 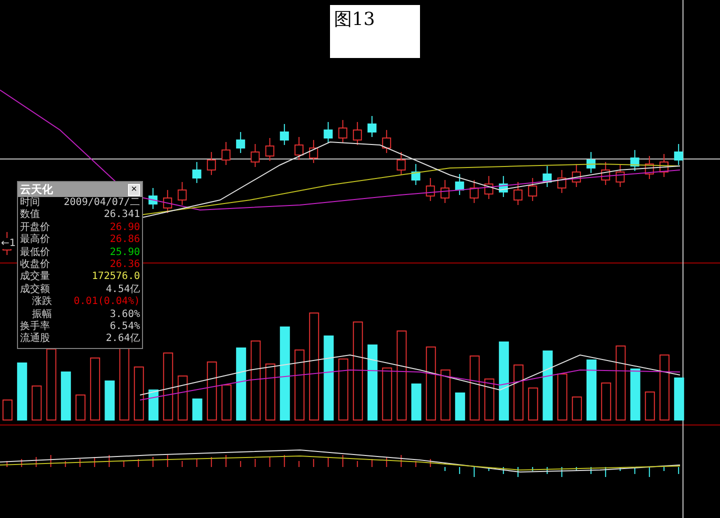 I want to click on field-label: 最低价, so click(x=35, y=252).